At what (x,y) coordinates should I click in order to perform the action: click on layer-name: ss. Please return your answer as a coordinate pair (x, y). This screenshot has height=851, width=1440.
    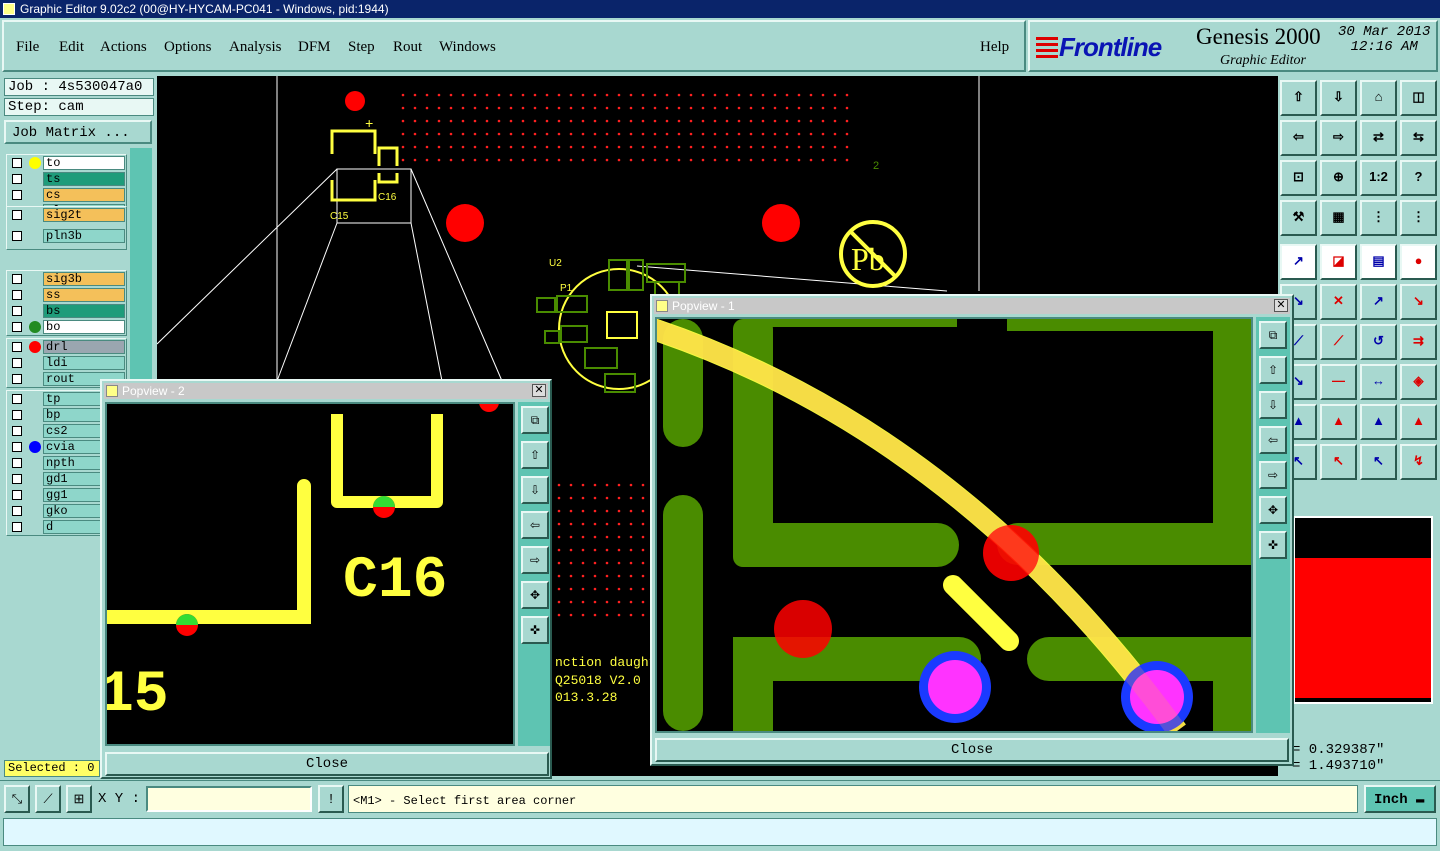
    Looking at the image, I should click on (84, 295).